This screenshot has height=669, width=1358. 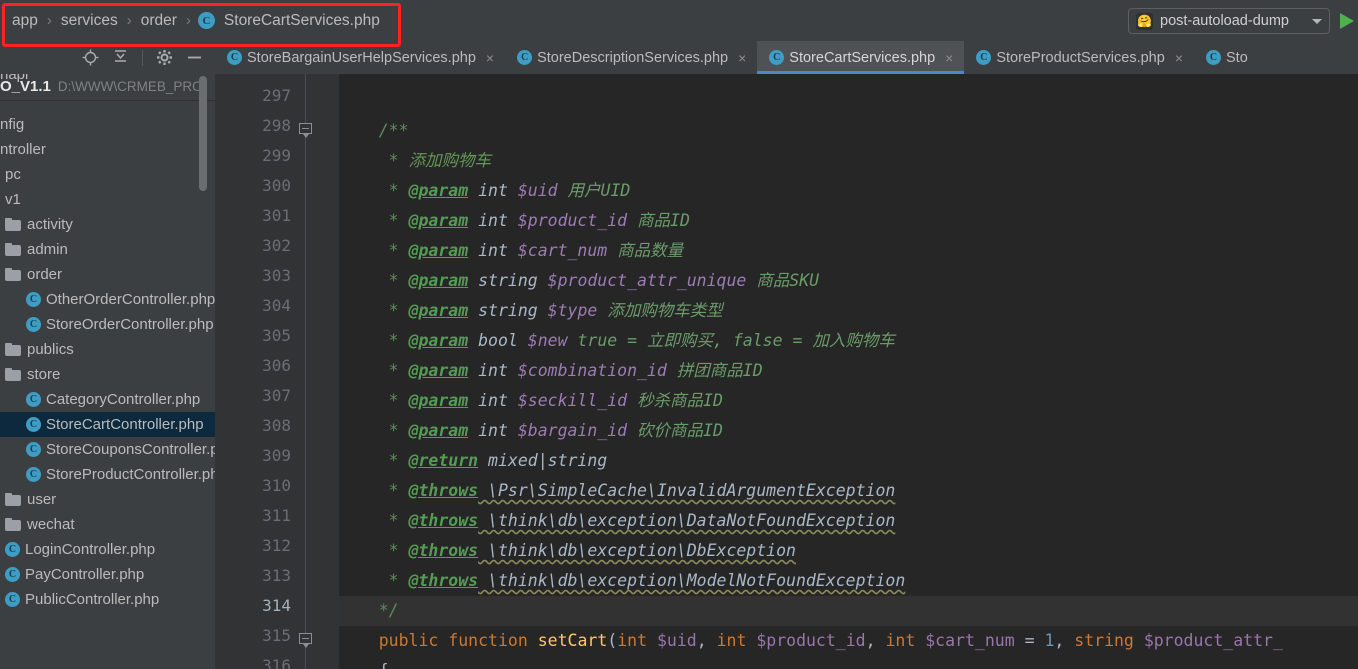 What do you see at coordinates (276, 305) in the screenshot?
I see `line-number: 304` at bounding box center [276, 305].